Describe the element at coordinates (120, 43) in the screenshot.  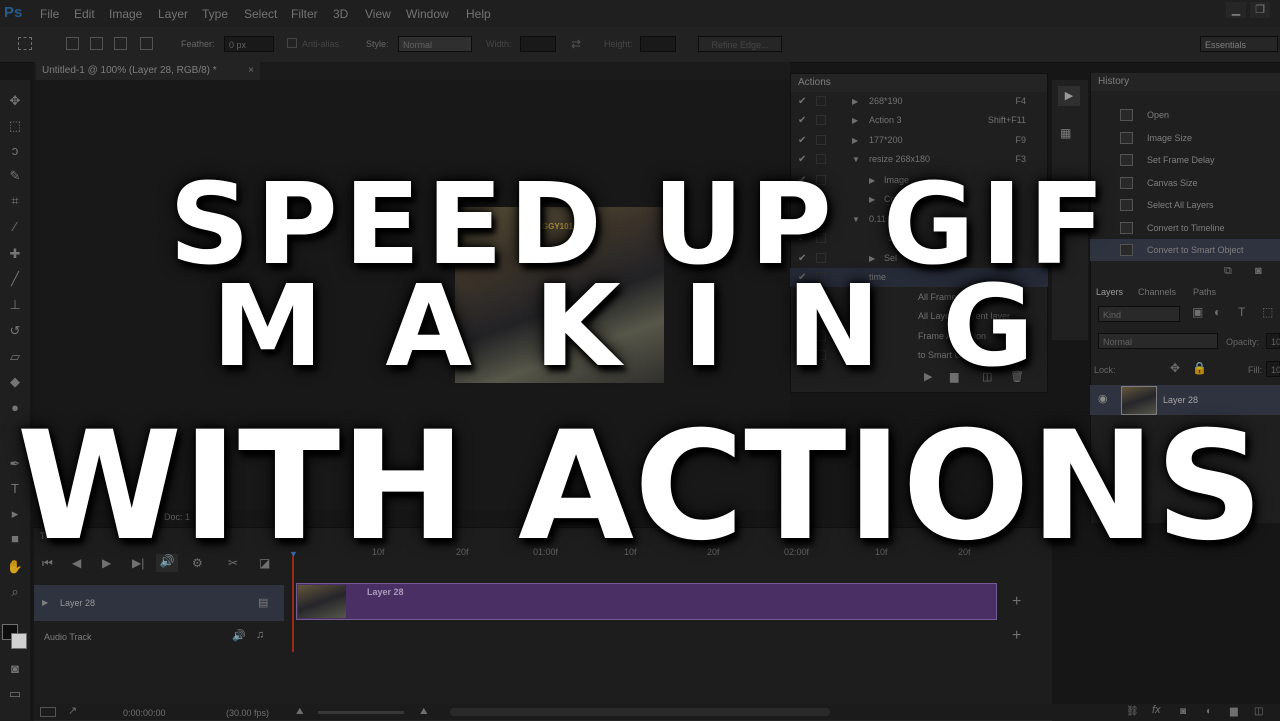
I see `subtract-selection-icon` at that location.